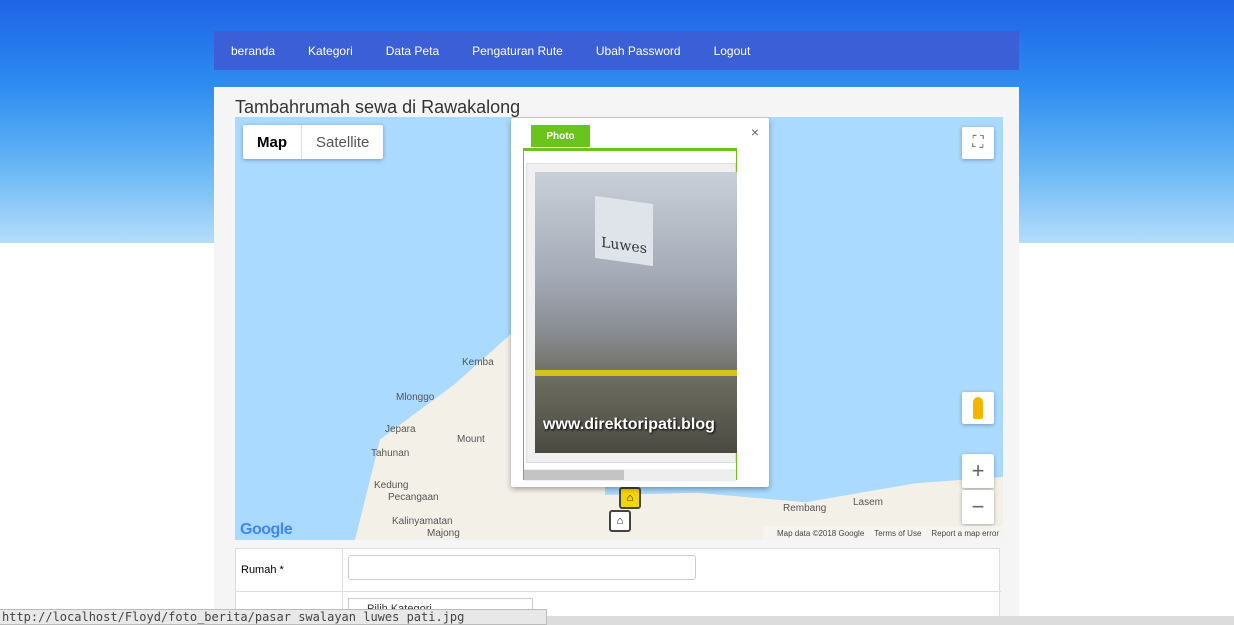  I want to click on map-info-window: × Photo Luwes www.direktoripati.blog, so click(640, 302).